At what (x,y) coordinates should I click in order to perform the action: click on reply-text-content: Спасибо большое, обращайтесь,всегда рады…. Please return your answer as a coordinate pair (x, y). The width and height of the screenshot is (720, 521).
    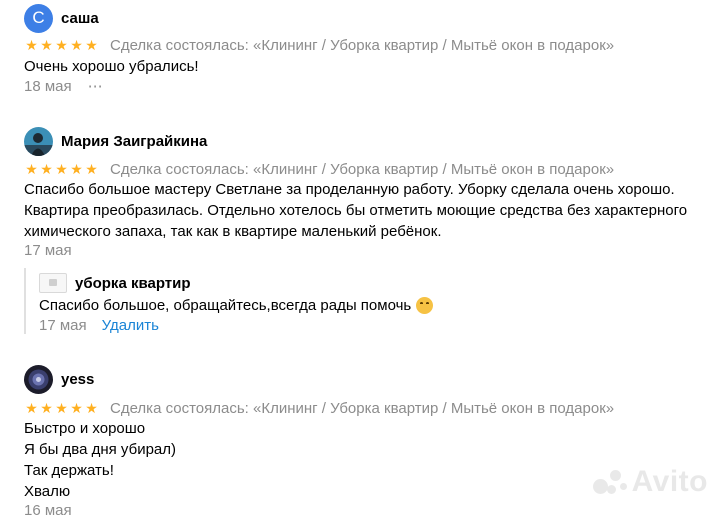
    Looking at the image, I should click on (225, 305).